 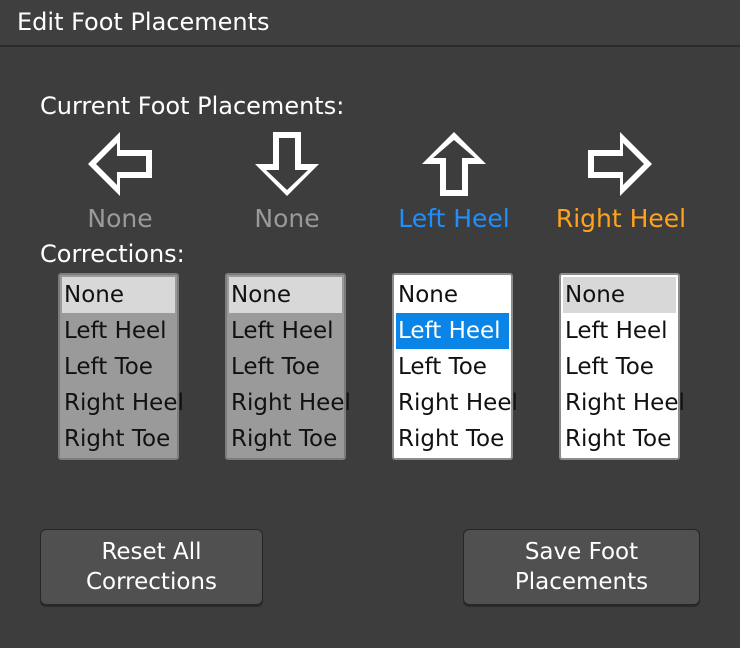 I want to click on placement-label-up: Left Heel, so click(x=454, y=218).